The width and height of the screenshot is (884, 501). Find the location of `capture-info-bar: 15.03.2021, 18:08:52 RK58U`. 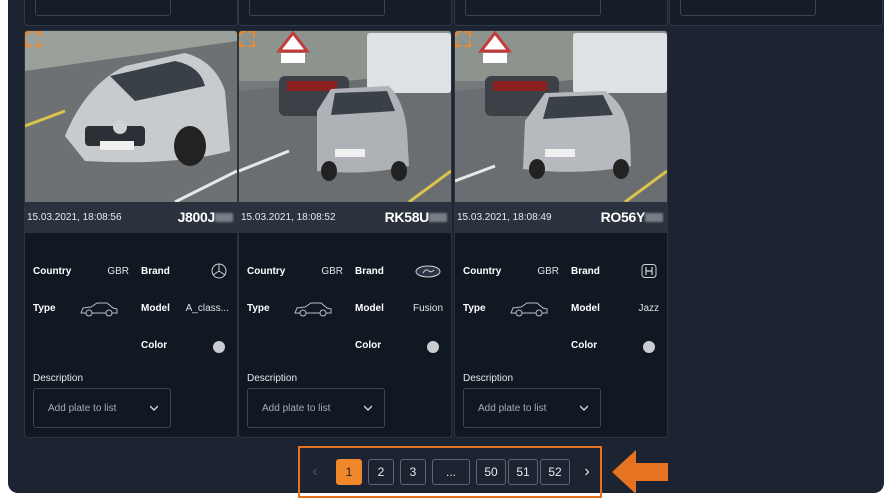

capture-info-bar: 15.03.2021, 18:08:52 RK58U is located at coordinates (345, 217).